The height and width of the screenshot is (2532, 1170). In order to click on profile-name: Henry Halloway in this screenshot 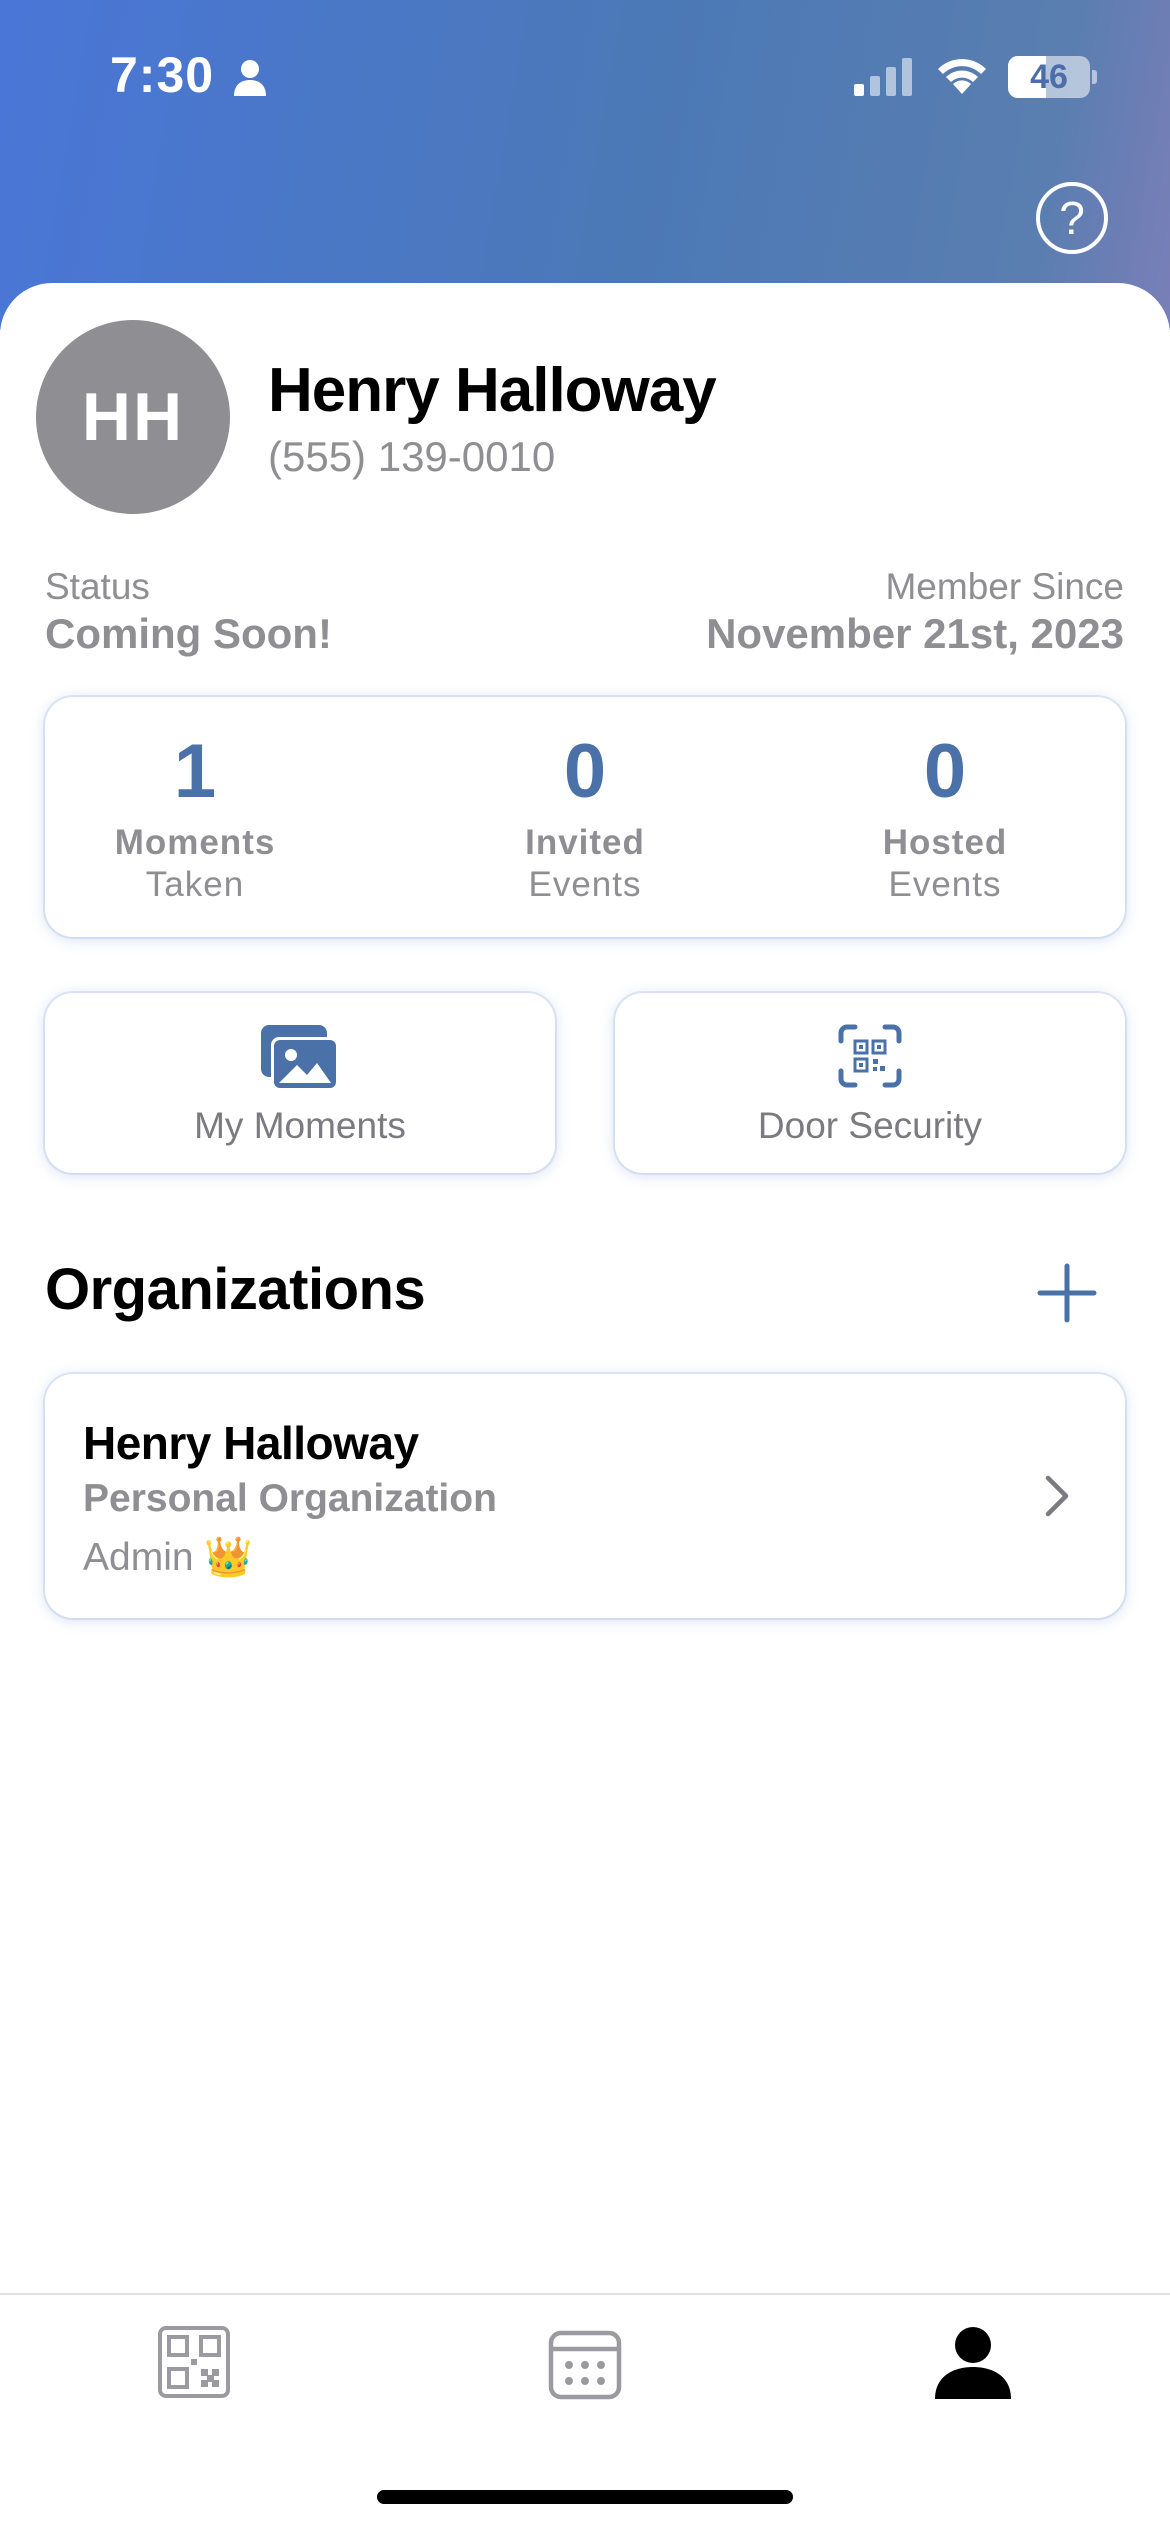, I will do `click(492, 390)`.